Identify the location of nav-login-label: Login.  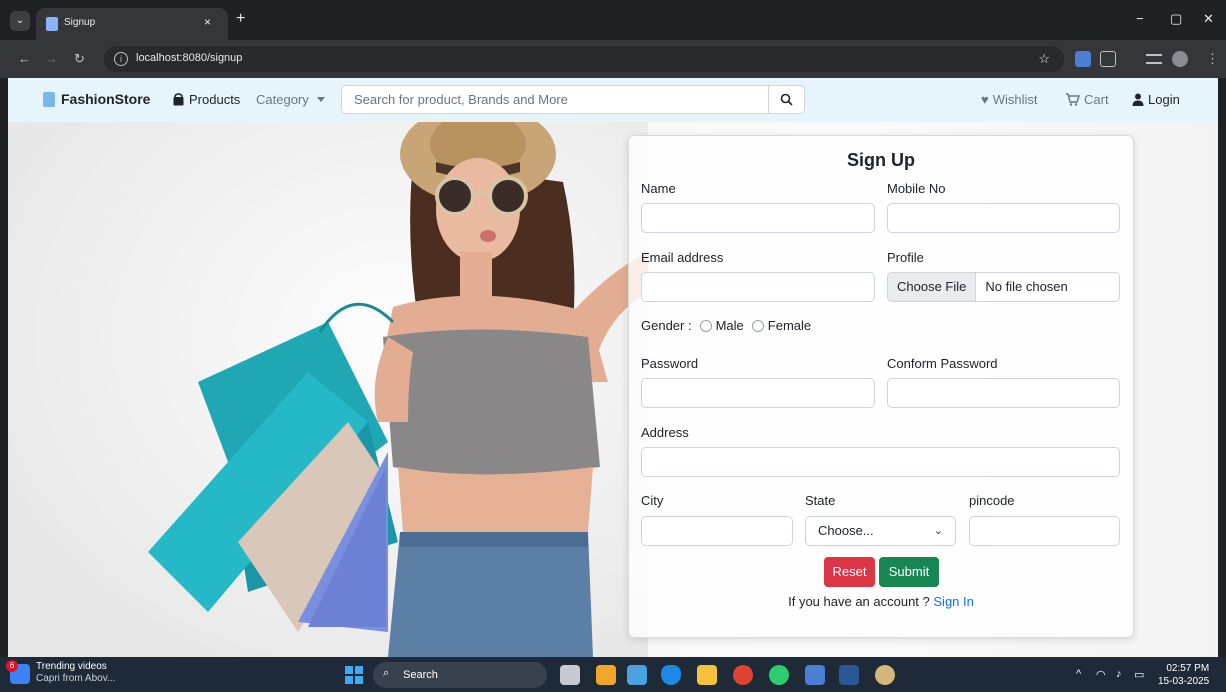
(1164, 99).